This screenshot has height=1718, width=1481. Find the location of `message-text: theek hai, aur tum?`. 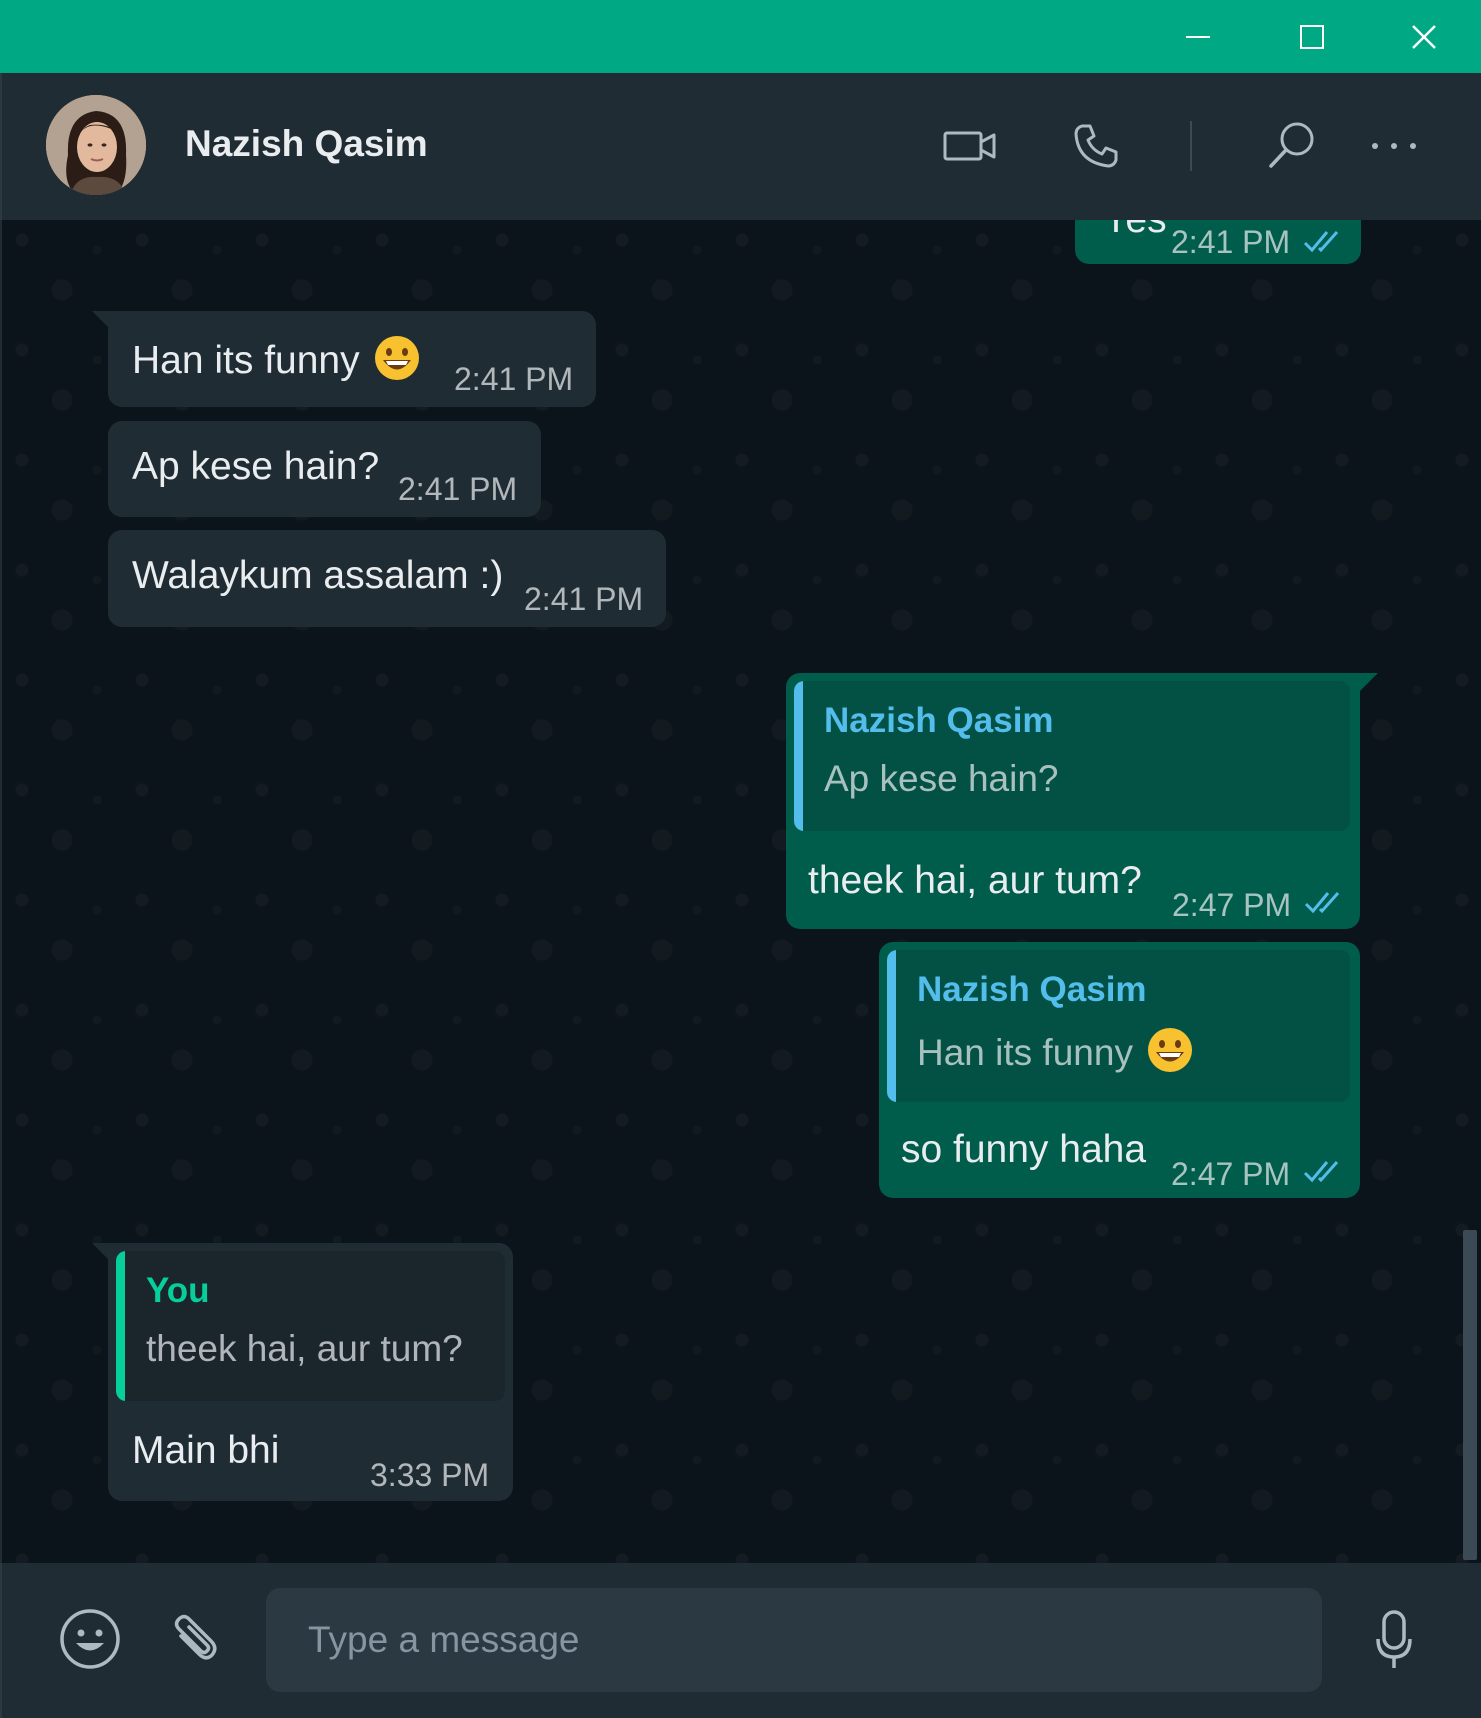

message-text: theek hai, aur tum? is located at coordinates (975, 880).